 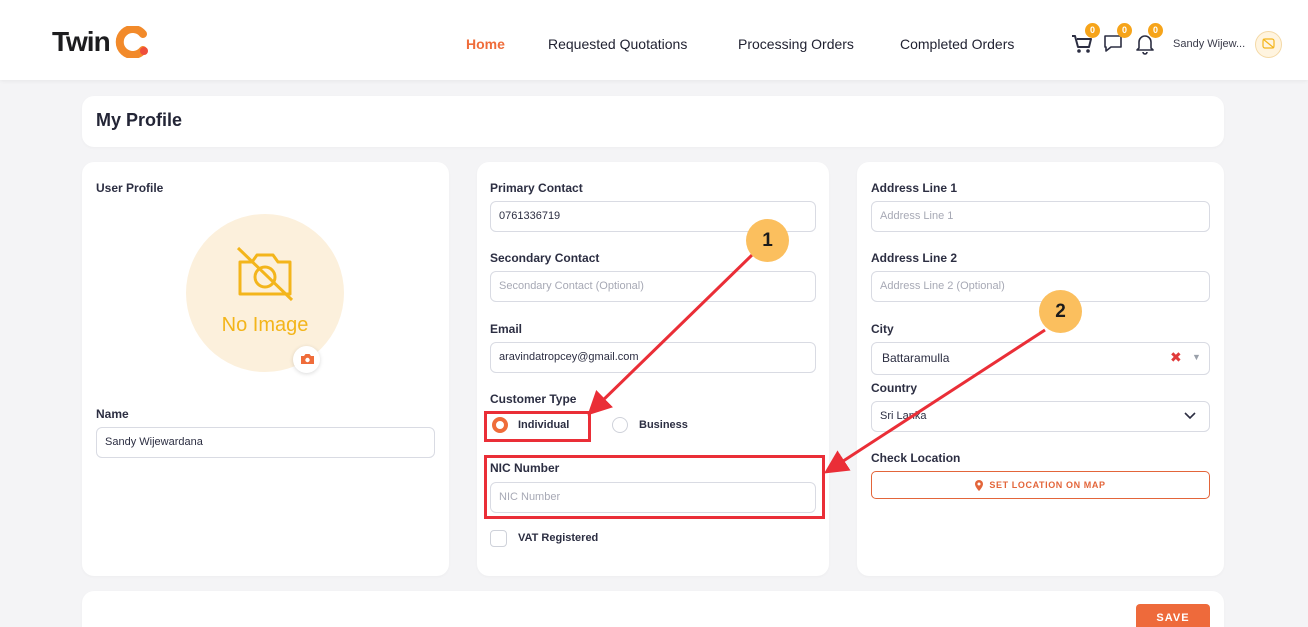 I want to click on step-badge-1: 1, so click(x=767, y=240).